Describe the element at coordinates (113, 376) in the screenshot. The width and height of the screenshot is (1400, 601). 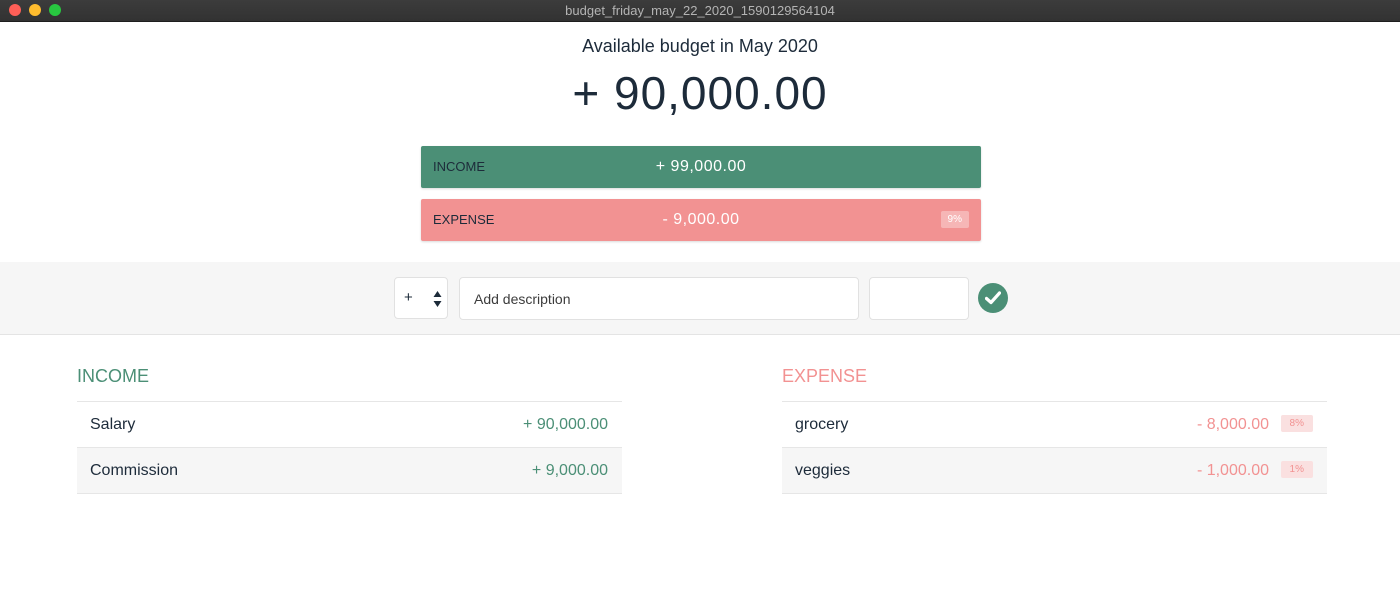
I see `income-list-title: INCOME` at that location.